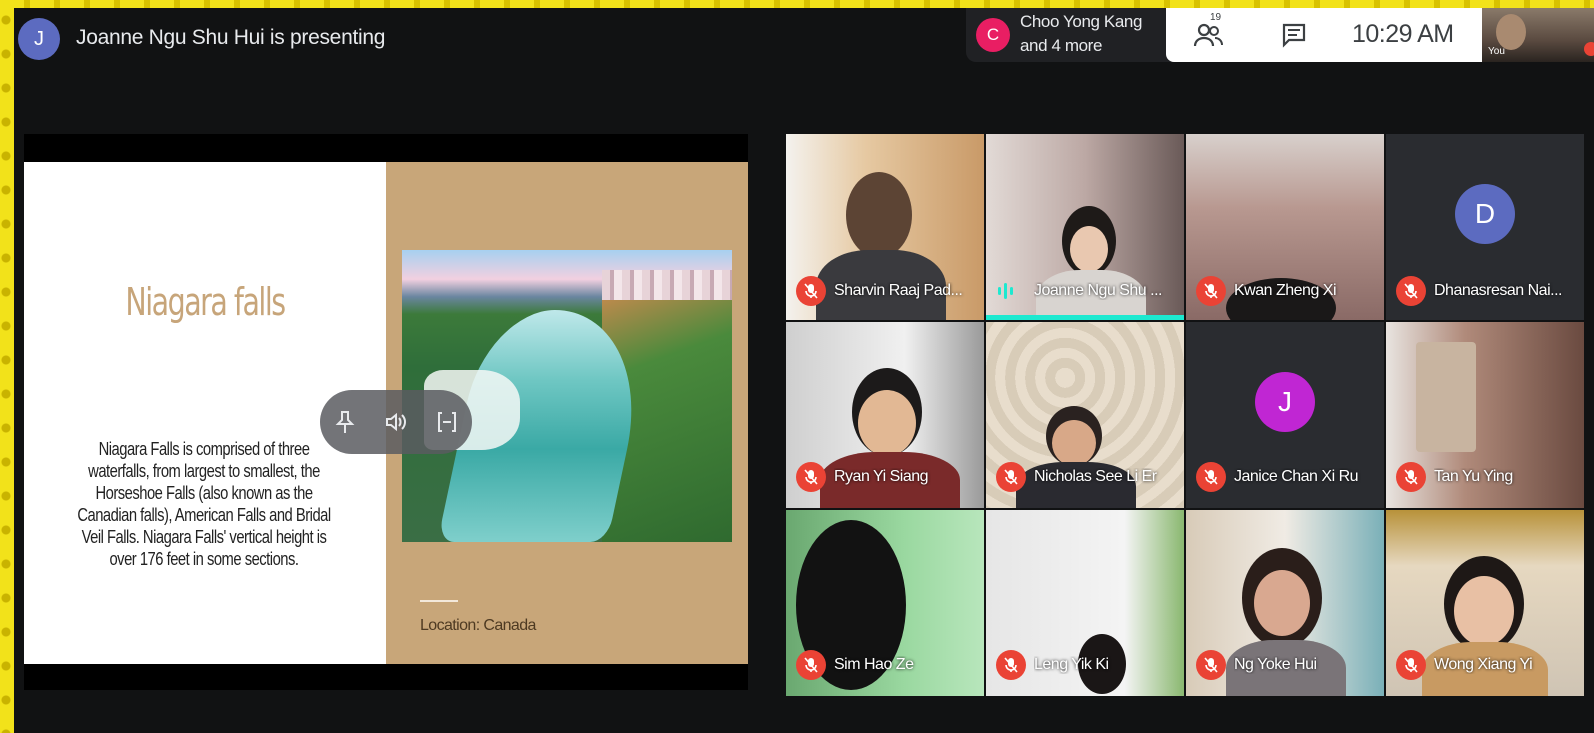 Image resolution: width=1594 pixels, height=733 pixels. What do you see at coordinates (1589, 49) in the screenshot?
I see `recording-dot-icon` at bounding box center [1589, 49].